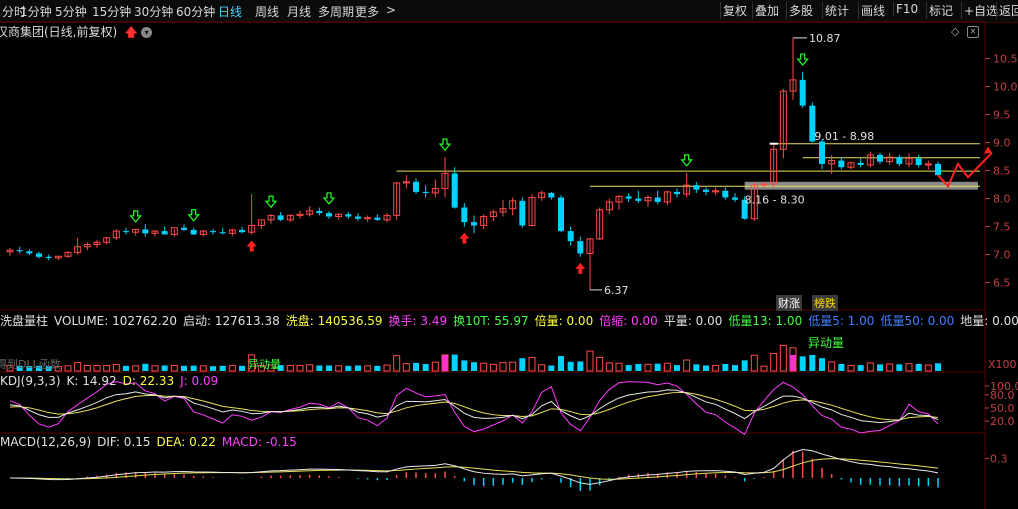  Describe the element at coordinates (826, 343) in the screenshot. I see `vol-tag-2: 异动量` at that location.